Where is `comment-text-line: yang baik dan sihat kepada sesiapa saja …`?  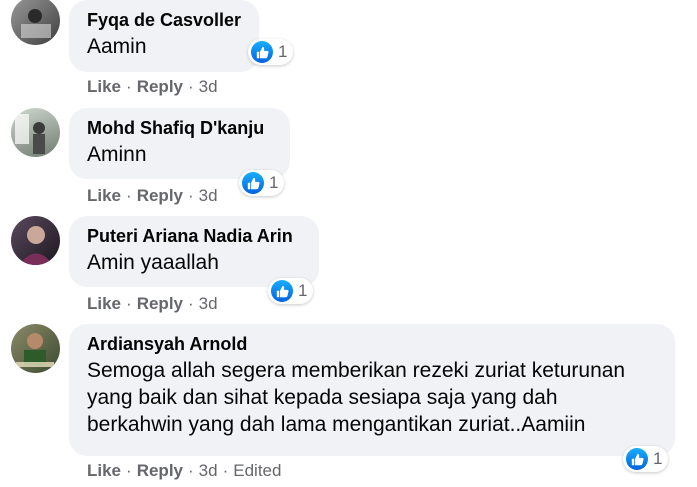
comment-text-line: yang baik dan sihat kepada sesiapa saja … is located at coordinates (322, 397).